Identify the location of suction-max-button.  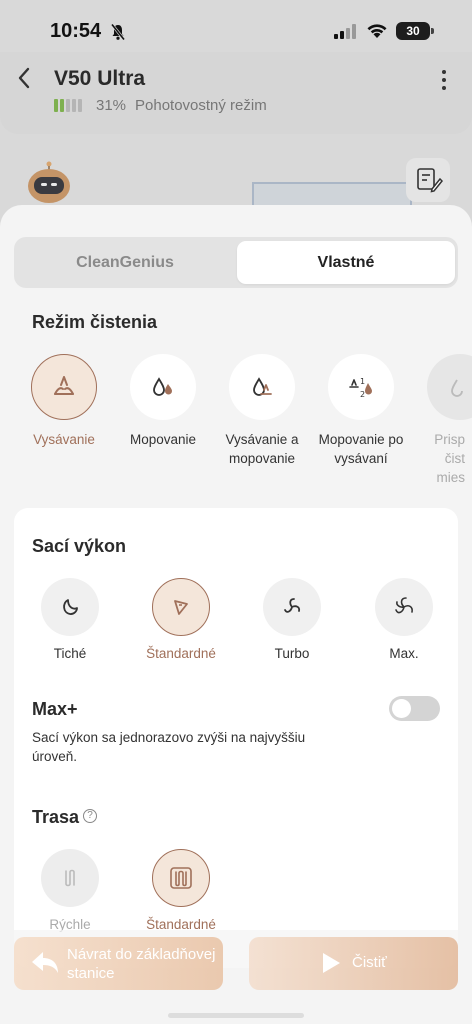
(404, 607).